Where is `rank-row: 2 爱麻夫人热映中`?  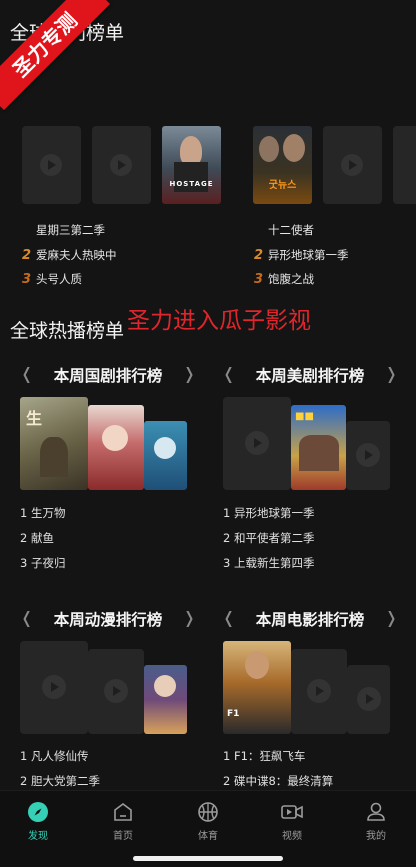
rank-row: 2 爱麻夫人热映中 is located at coordinates (69, 255).